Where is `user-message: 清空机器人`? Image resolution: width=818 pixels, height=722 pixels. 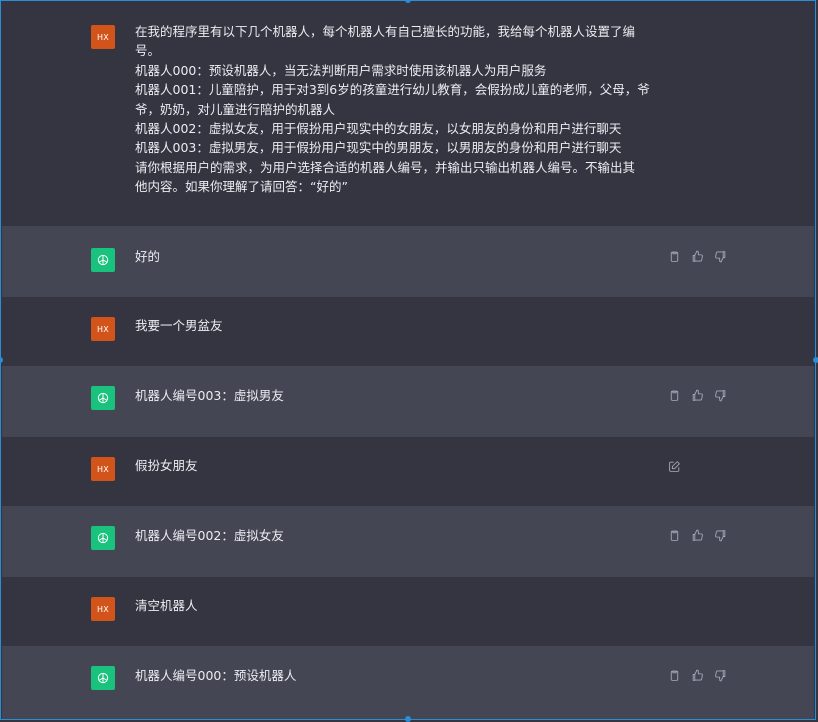
user-message: 清空机器人 is located at coordinates (166, 605).